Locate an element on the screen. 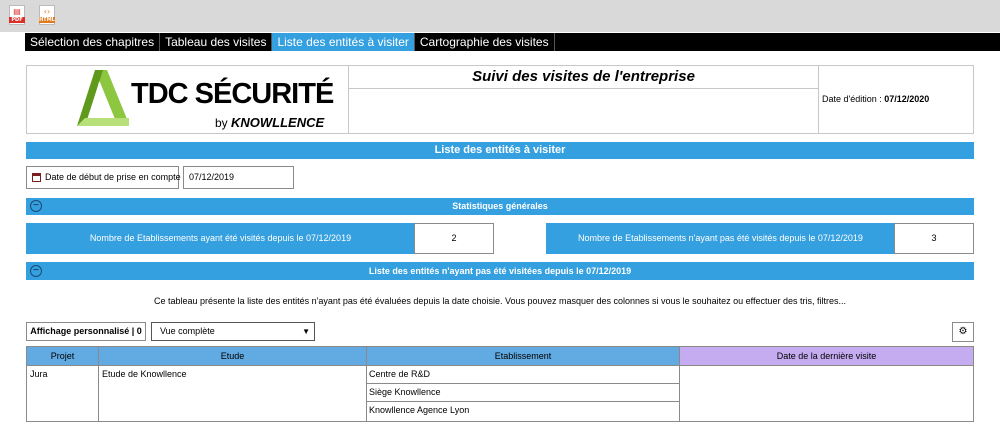 The image size is (1000, 428). logo-cell: TDC SÉCURITÉ by KNOWLLENCE is located at coordinates (188, 99).